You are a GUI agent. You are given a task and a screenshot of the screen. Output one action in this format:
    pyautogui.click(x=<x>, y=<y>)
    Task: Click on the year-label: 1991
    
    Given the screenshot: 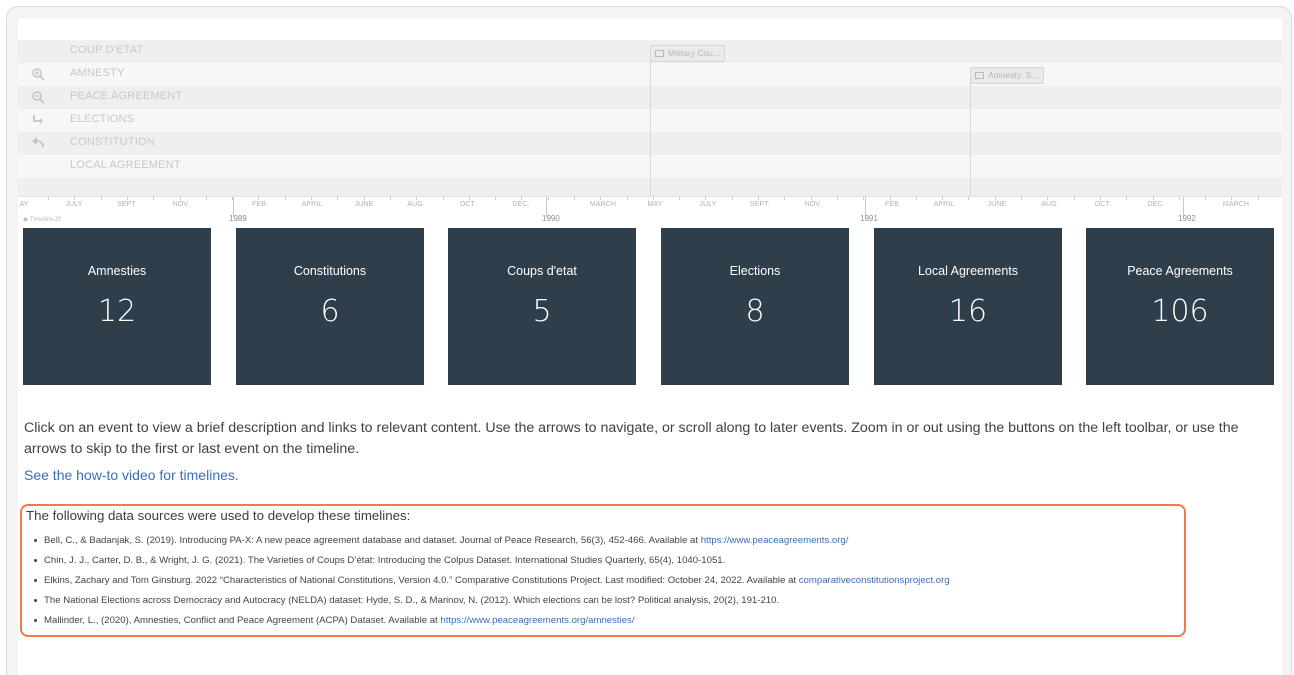 What is the action you would take?
    pyautogui.click(x=869, y=218)
    